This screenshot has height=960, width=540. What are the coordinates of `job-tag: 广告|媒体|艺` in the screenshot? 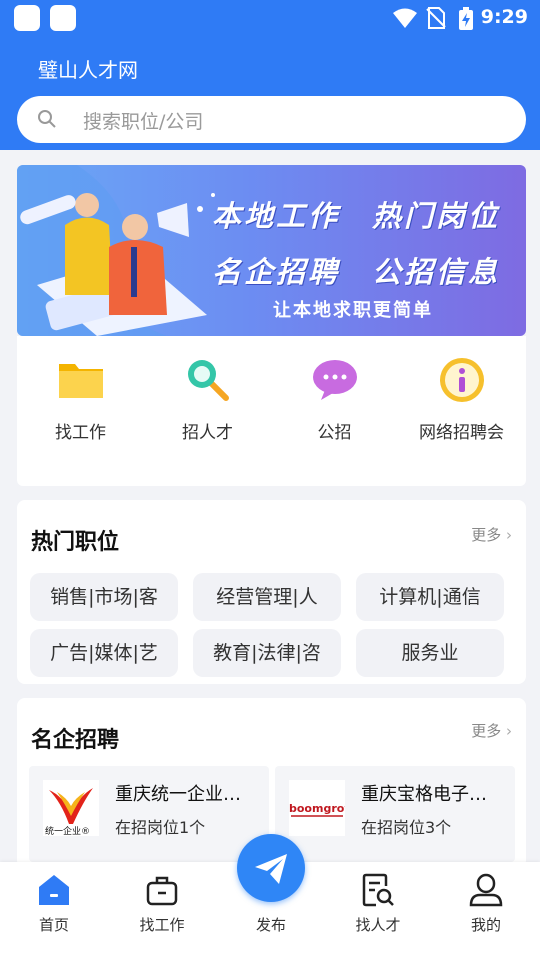 It's located at (104, 653).